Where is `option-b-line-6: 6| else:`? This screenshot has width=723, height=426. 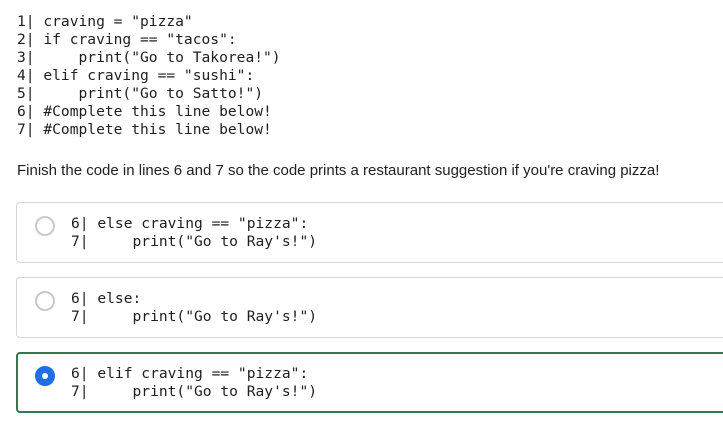 option-b-line-6: 6| else: is located at coordinates (106, 298).